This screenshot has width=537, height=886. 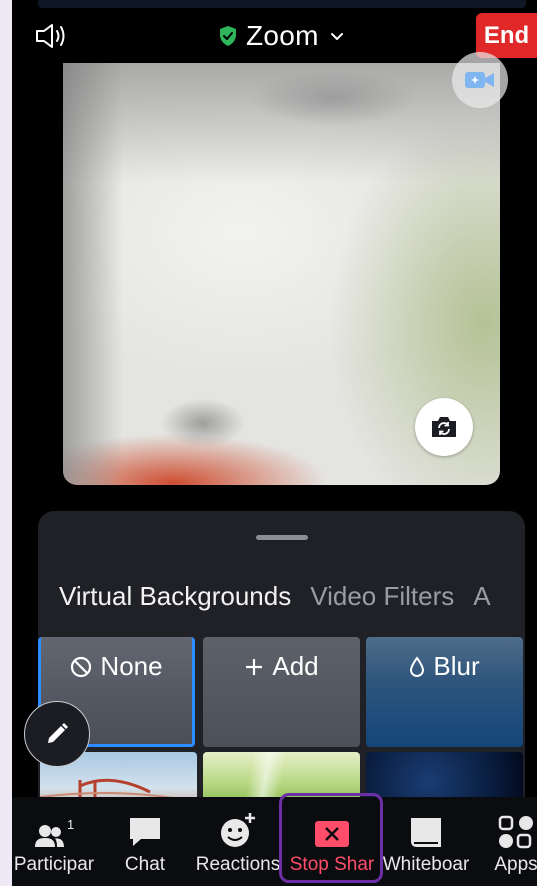 What do you see at coordinates (70, 825) in the screenshot?
I see `participants-count: 1` at bounding box center [70, 825].